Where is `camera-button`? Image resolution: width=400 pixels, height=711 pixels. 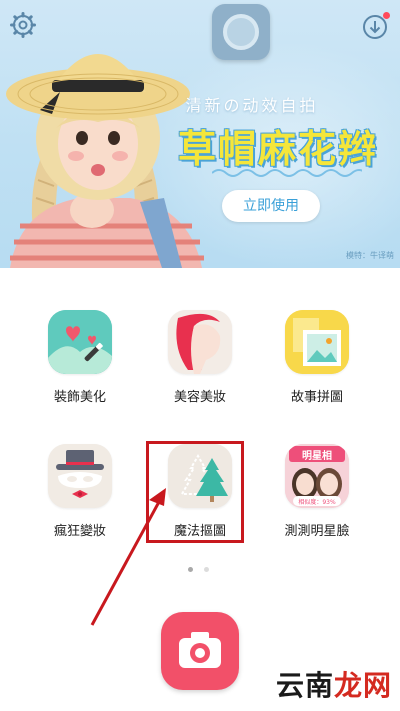 camera-button is located at coordinates (200, 651).